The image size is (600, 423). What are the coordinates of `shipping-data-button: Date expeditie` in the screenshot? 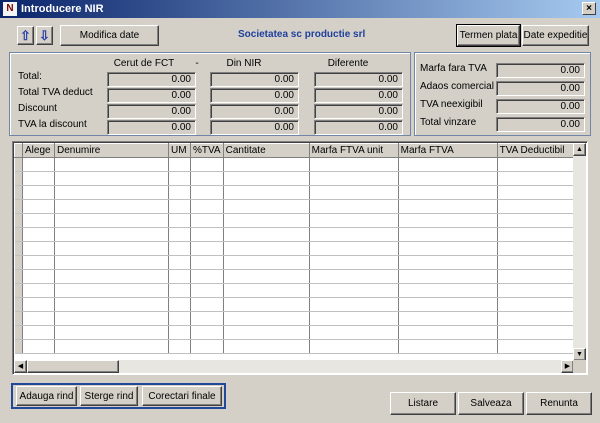 It's located at (555, 35).